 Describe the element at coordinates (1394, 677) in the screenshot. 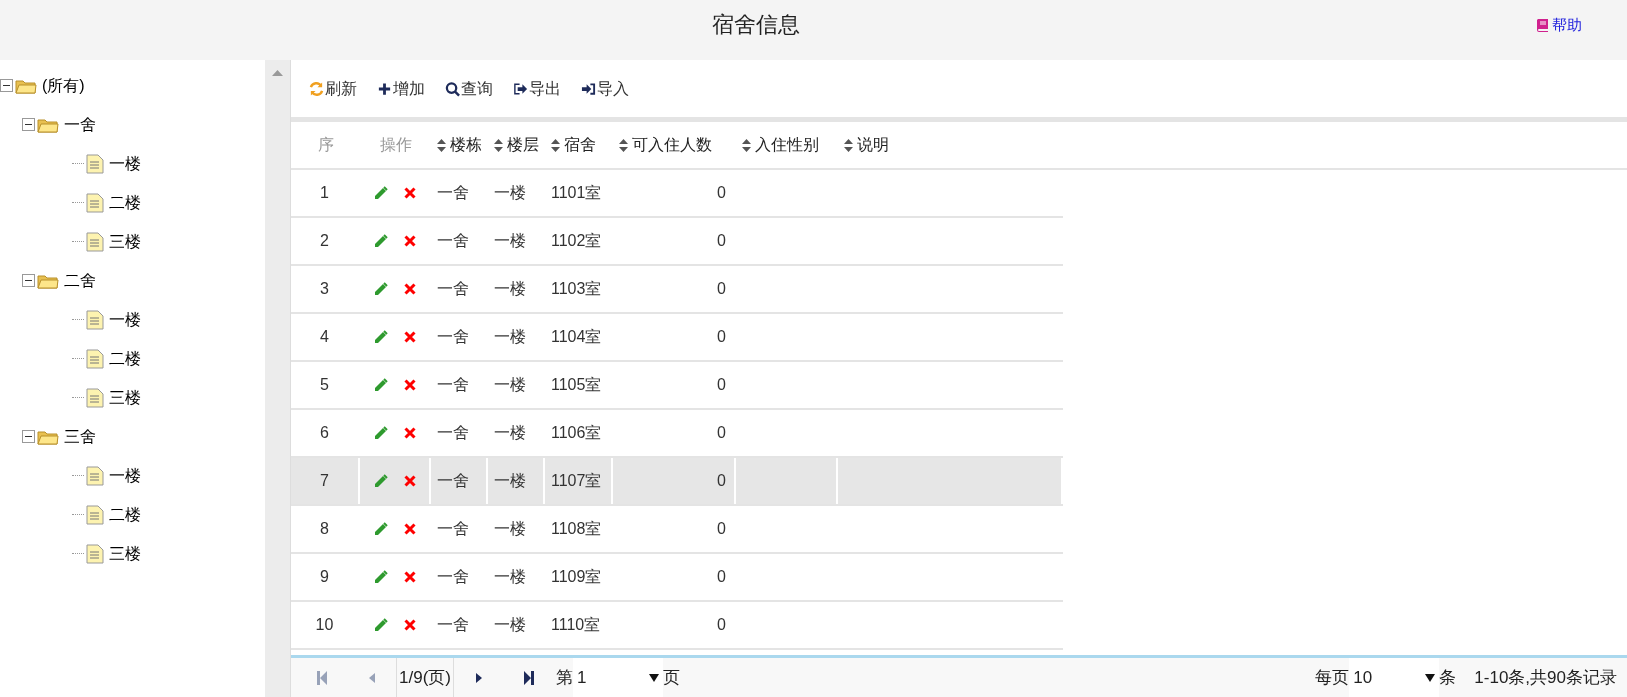

I see `page-size-select: 10` at that location.